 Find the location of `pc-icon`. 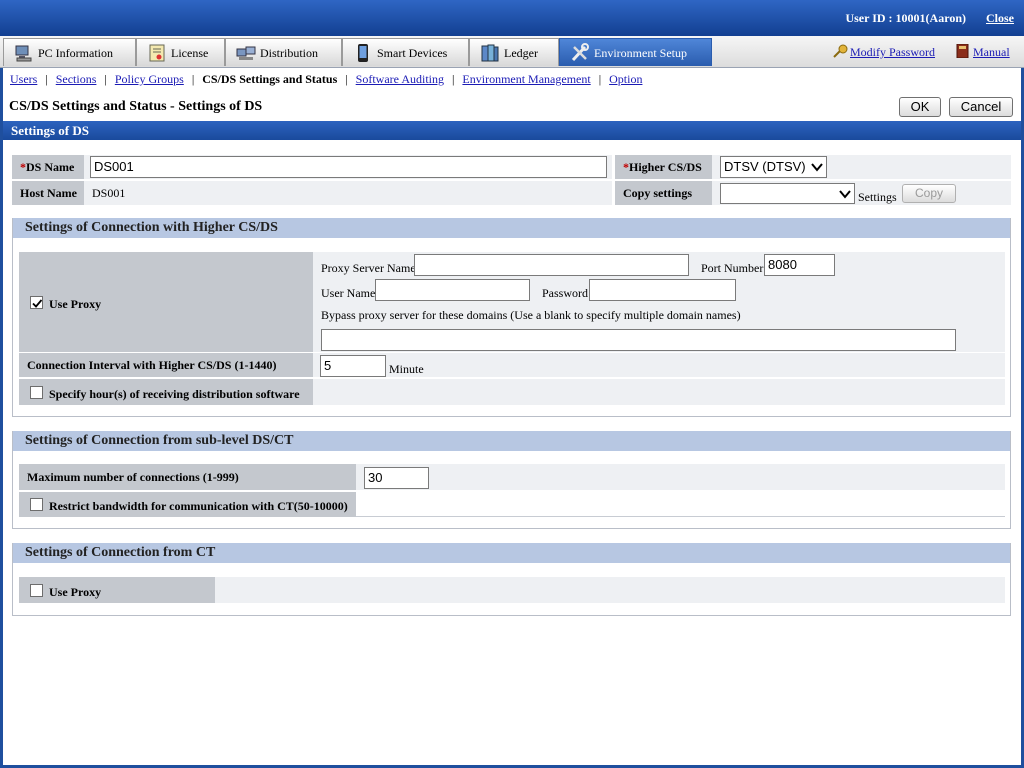

pc-icon is located at coordinates (23, 53).